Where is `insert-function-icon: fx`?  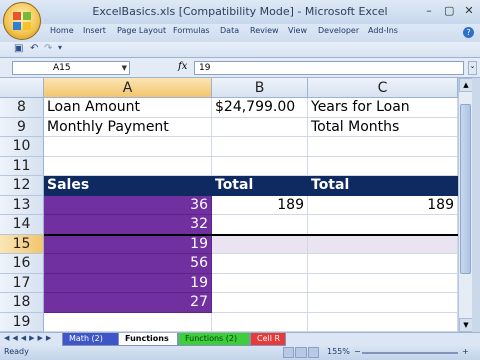 insert-function-icon: fx is located at coordinates (182, 66).